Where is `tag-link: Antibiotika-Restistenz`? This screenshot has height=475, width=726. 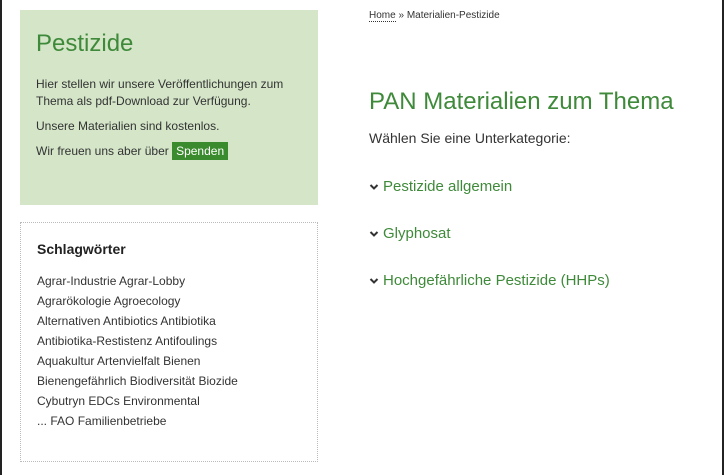 tag-link: Antibiotika-Restistenz is located at coordinates (94, 341).